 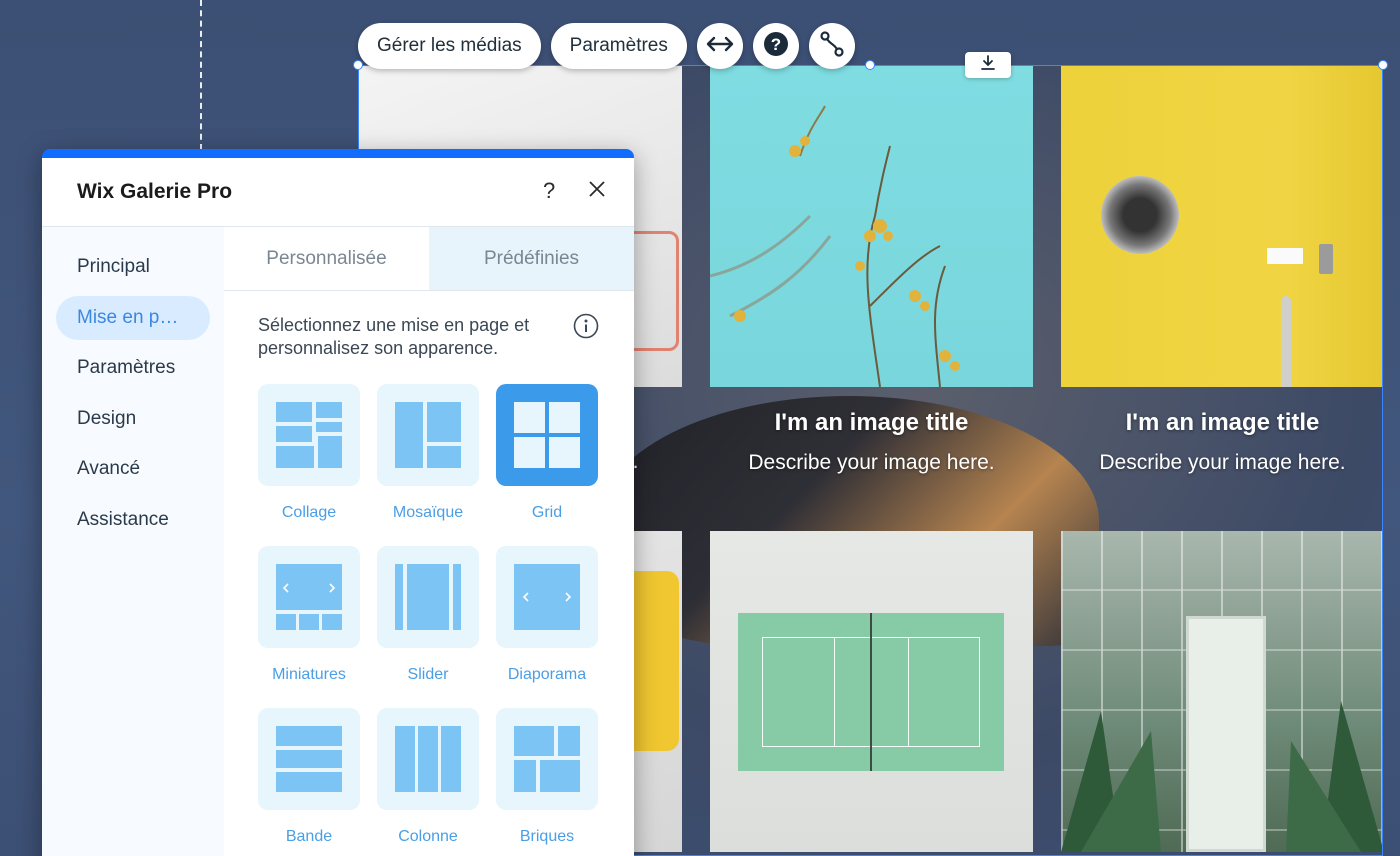 I want to click on strip-layout-icon, so click(x=309, y=759).